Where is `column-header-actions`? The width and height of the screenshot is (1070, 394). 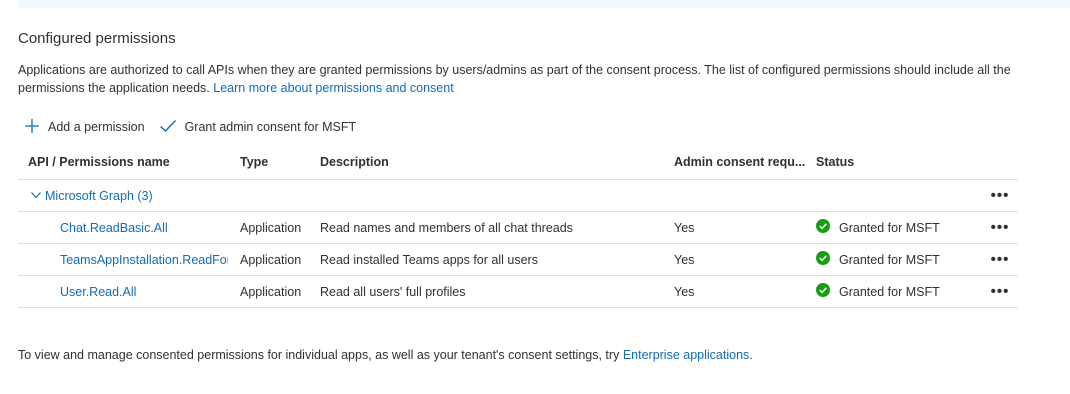
column-header-actions is located at coordinates (995, 162).